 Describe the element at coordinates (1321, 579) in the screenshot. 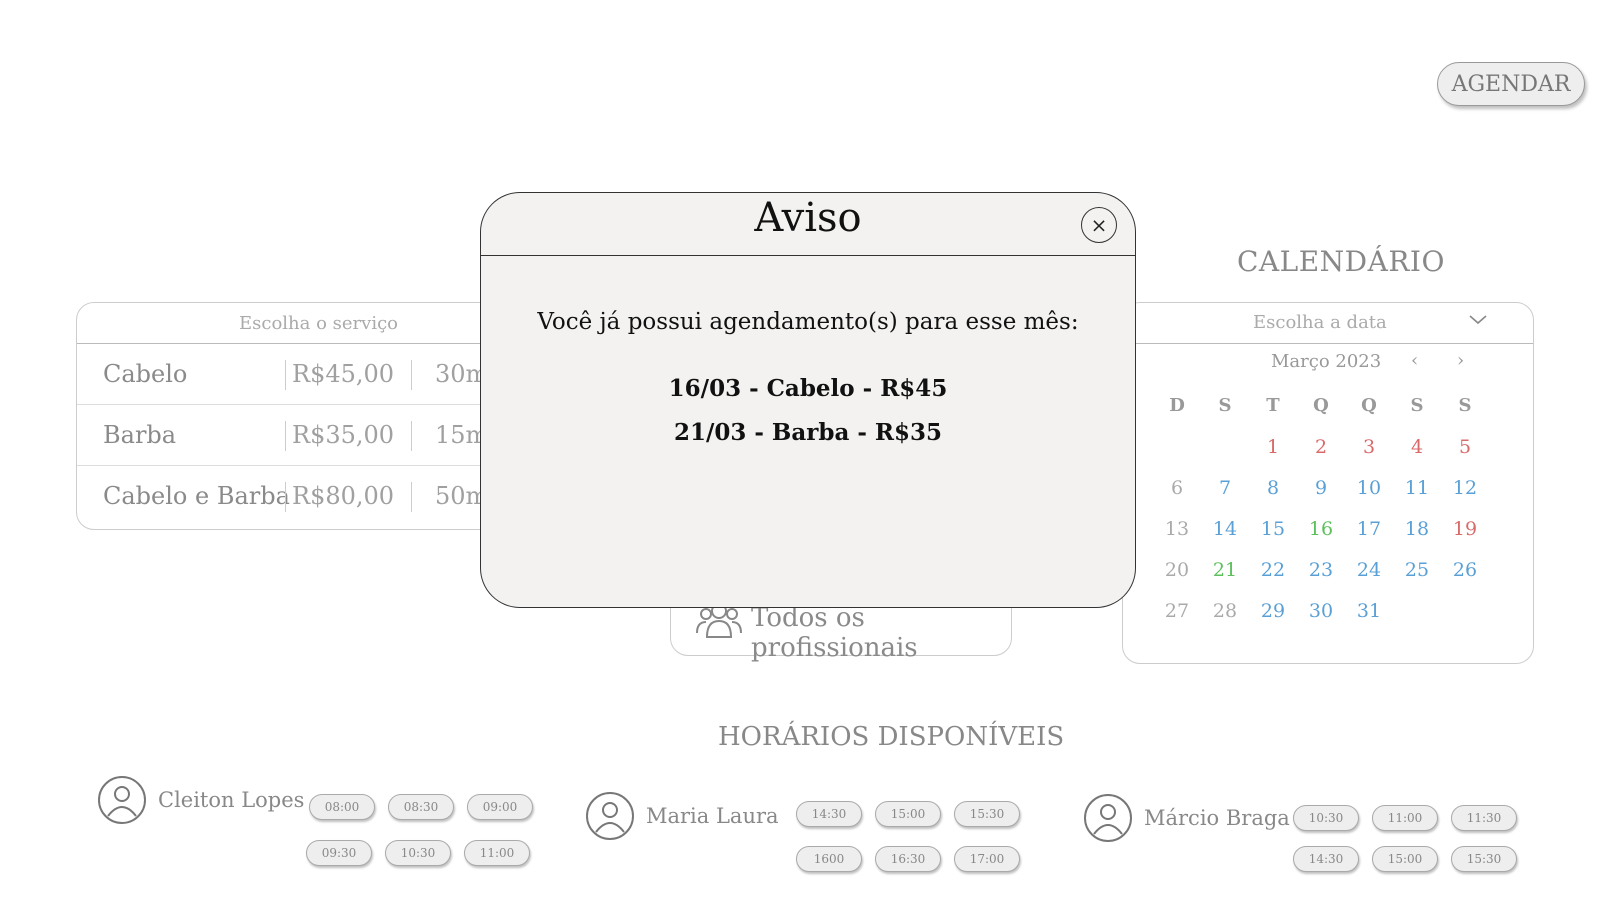

I see `calendar-day: 23` at that location.